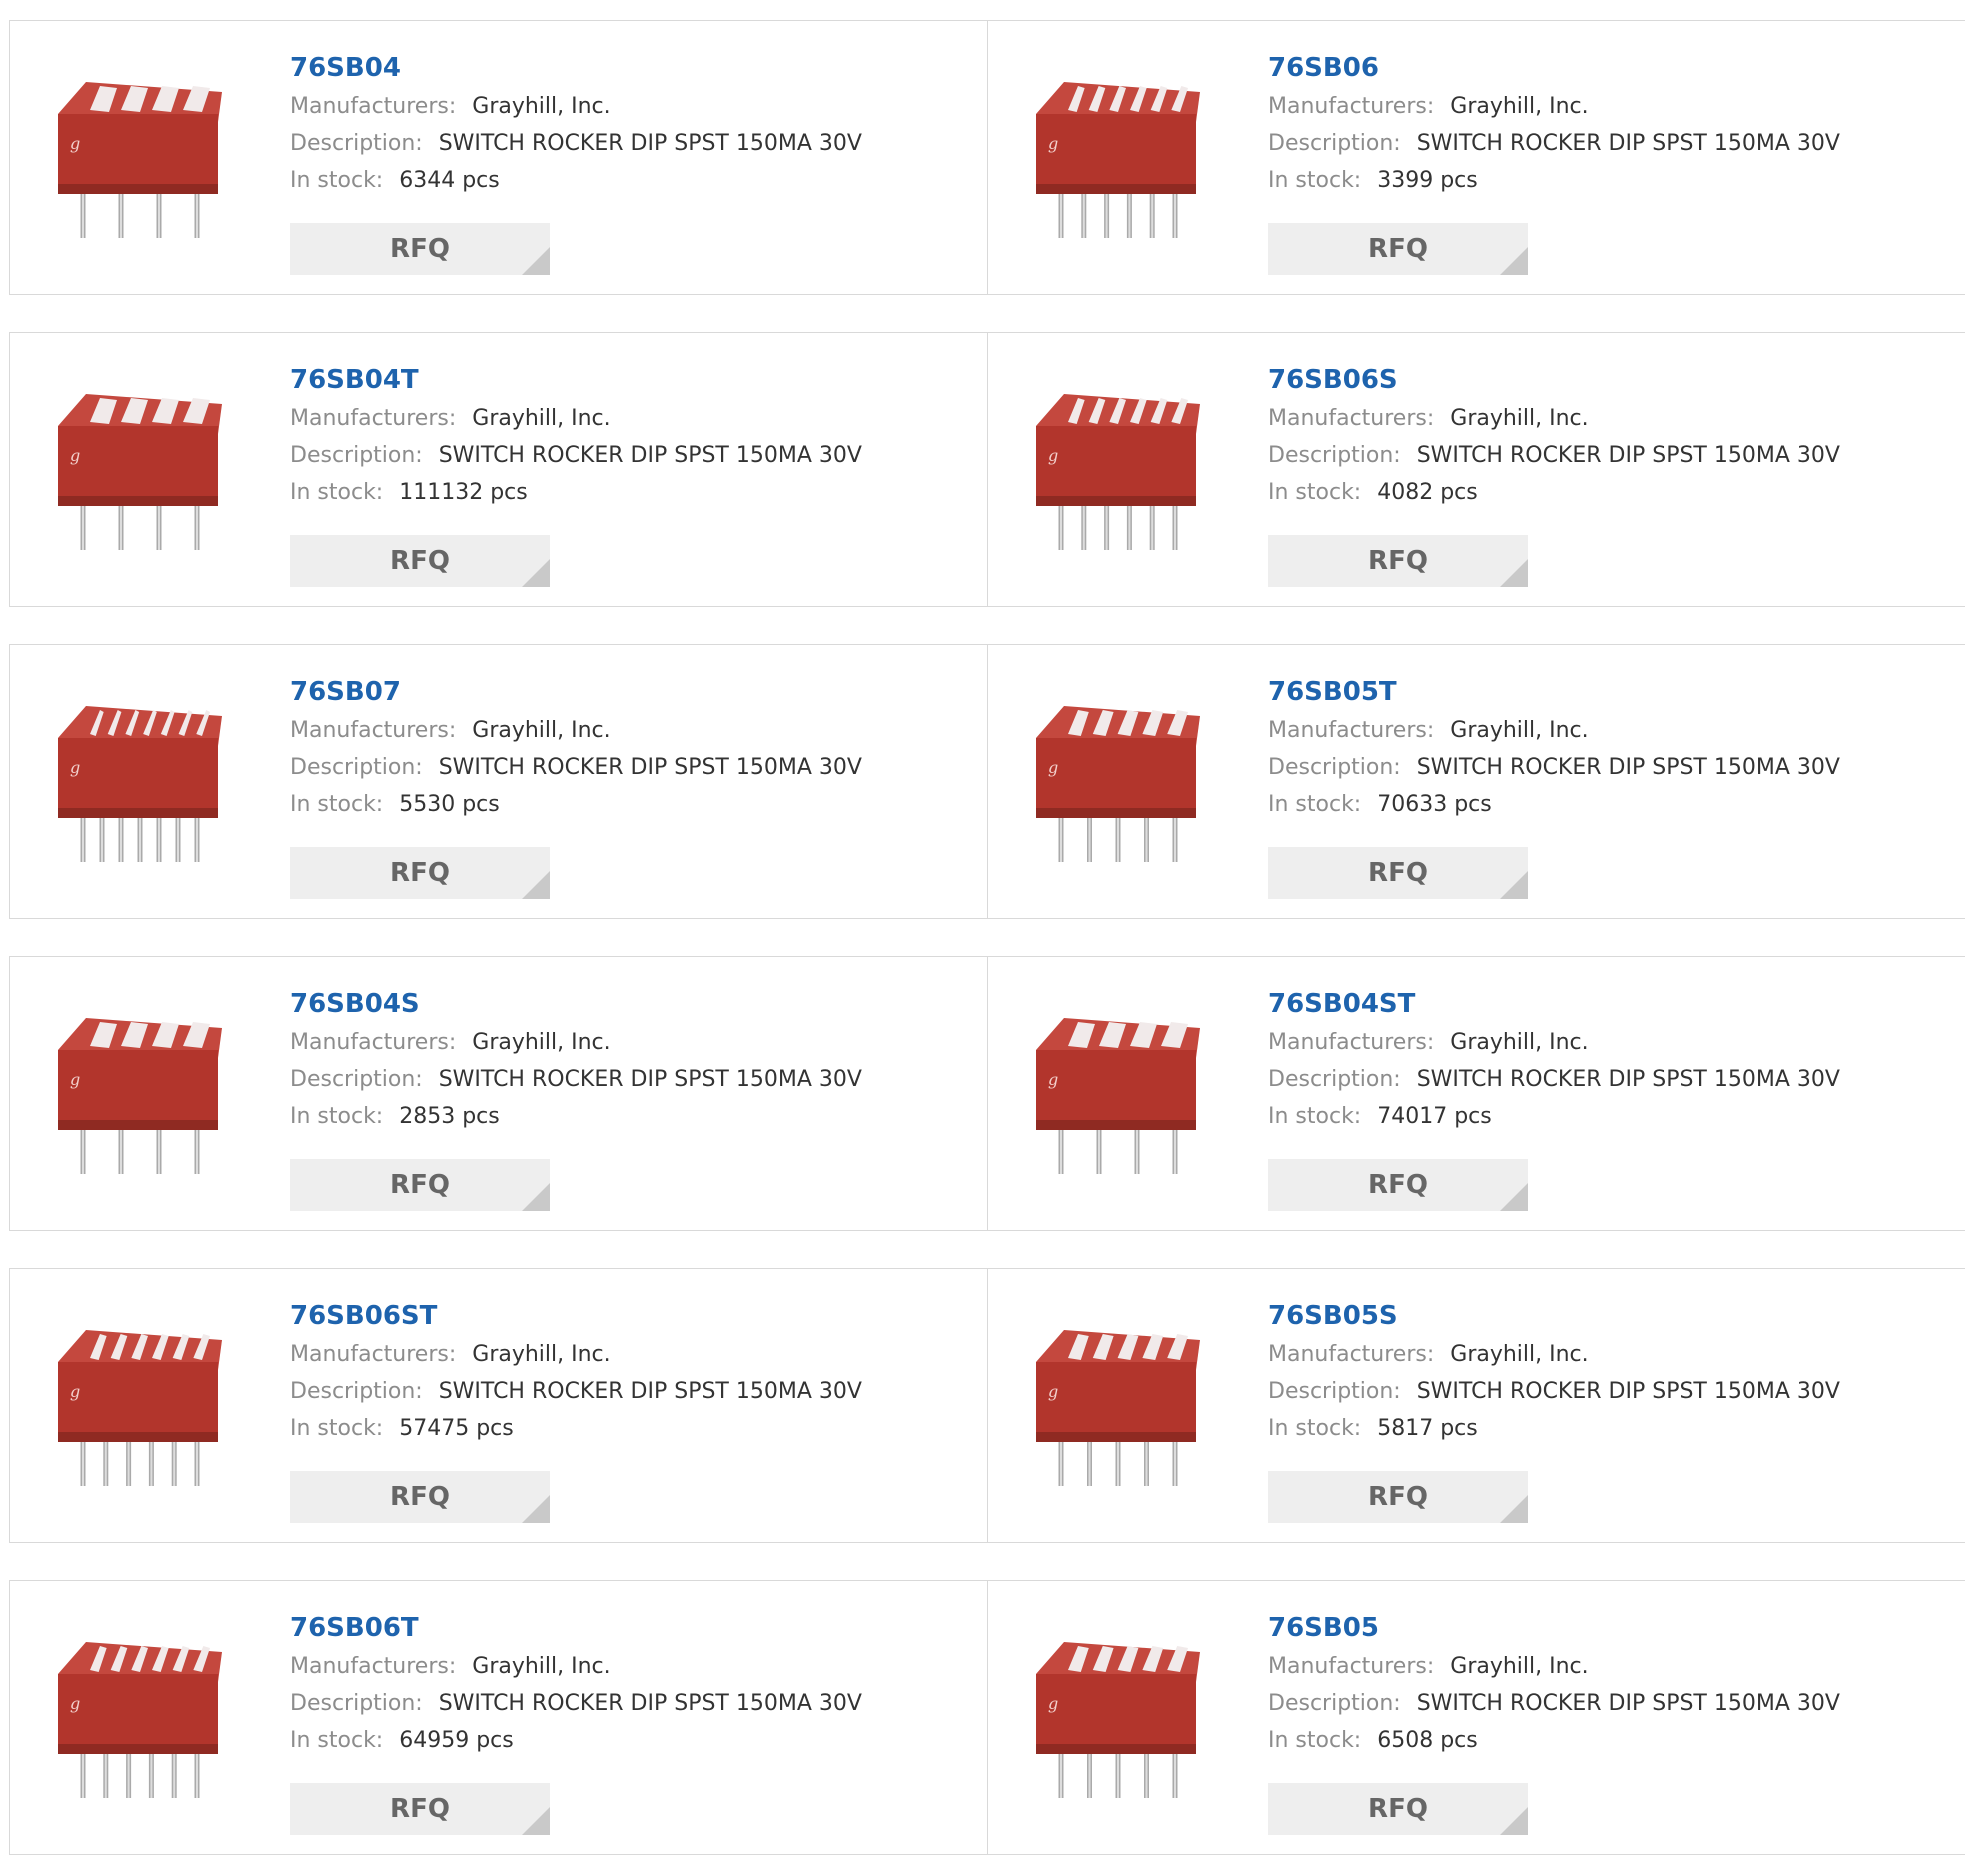 This screenshot has width=1965, height=1855. I want to click on stock-line: In stock: 5817 pcs, so click(1616, 1430).